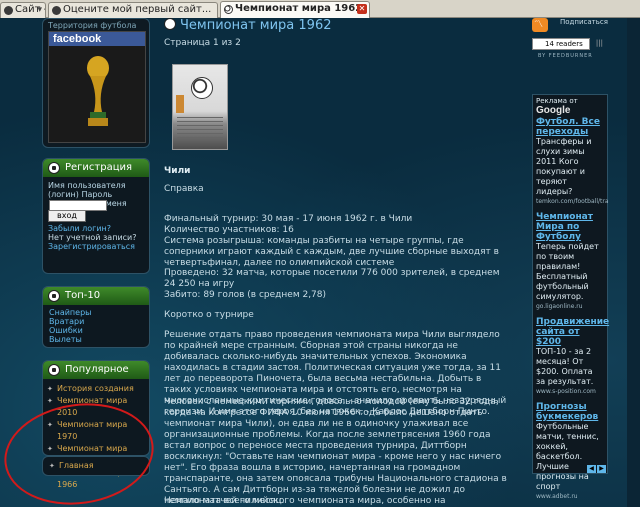 This screenshot has height=507, width=640. Describe the element at coordinates (570, 227) in the screenshot. I see `ad-title: Чемпионат Мира по Футболу` at that location.